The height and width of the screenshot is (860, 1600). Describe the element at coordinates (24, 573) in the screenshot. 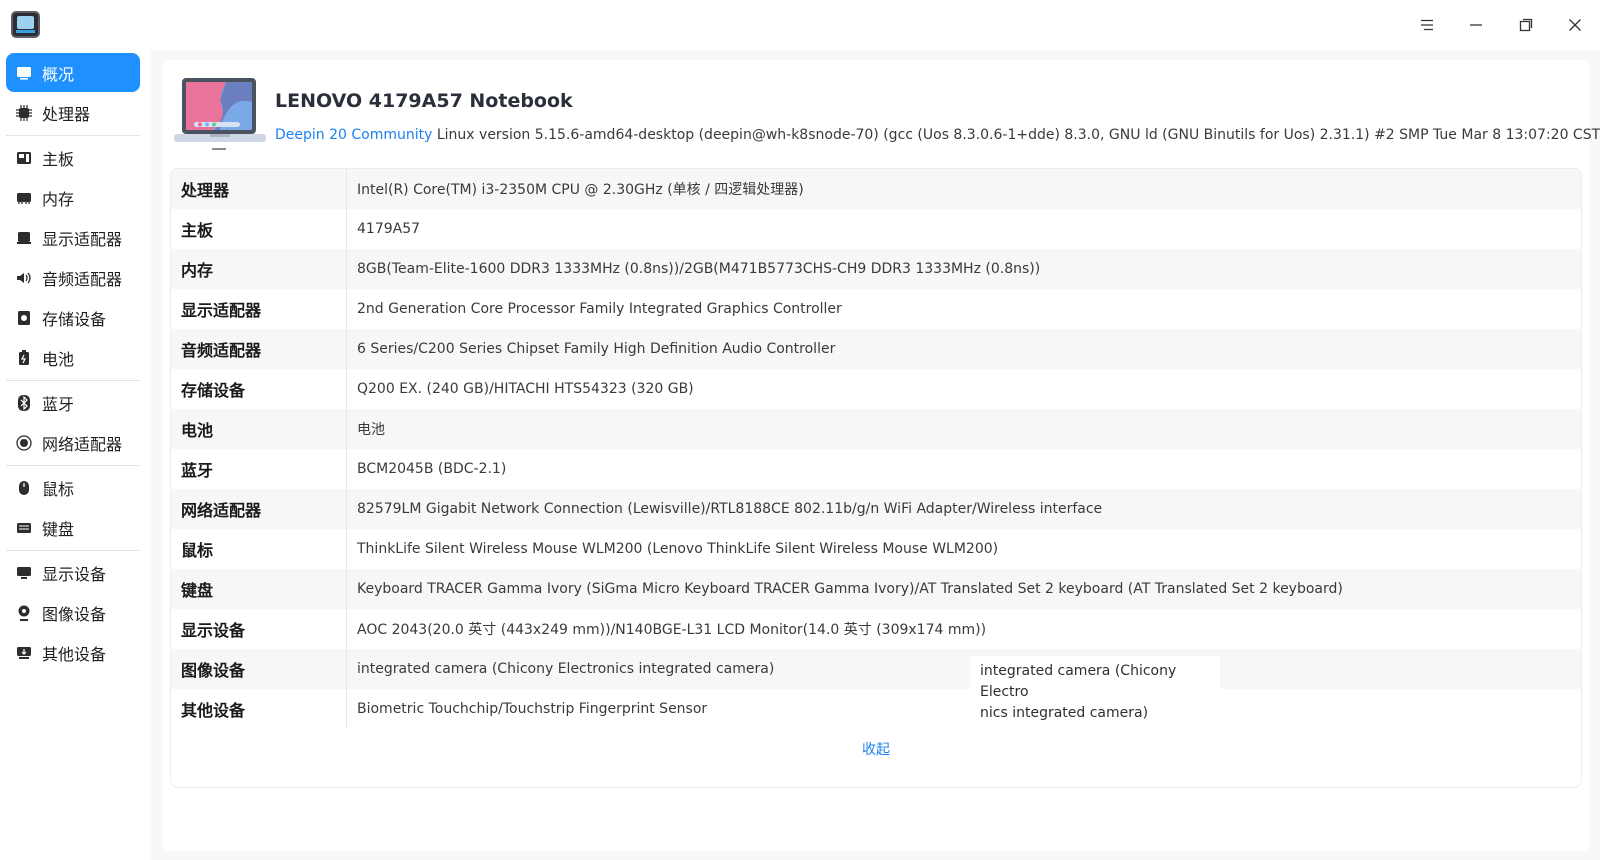

I see `monitor-icon` at that location.